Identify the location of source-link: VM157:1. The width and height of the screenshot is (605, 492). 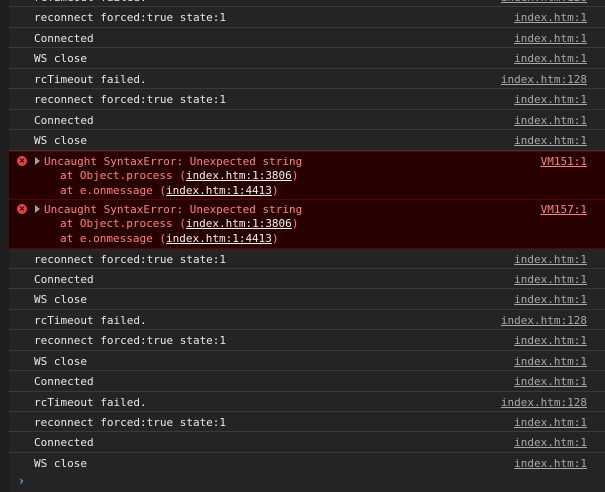
(564, 209).